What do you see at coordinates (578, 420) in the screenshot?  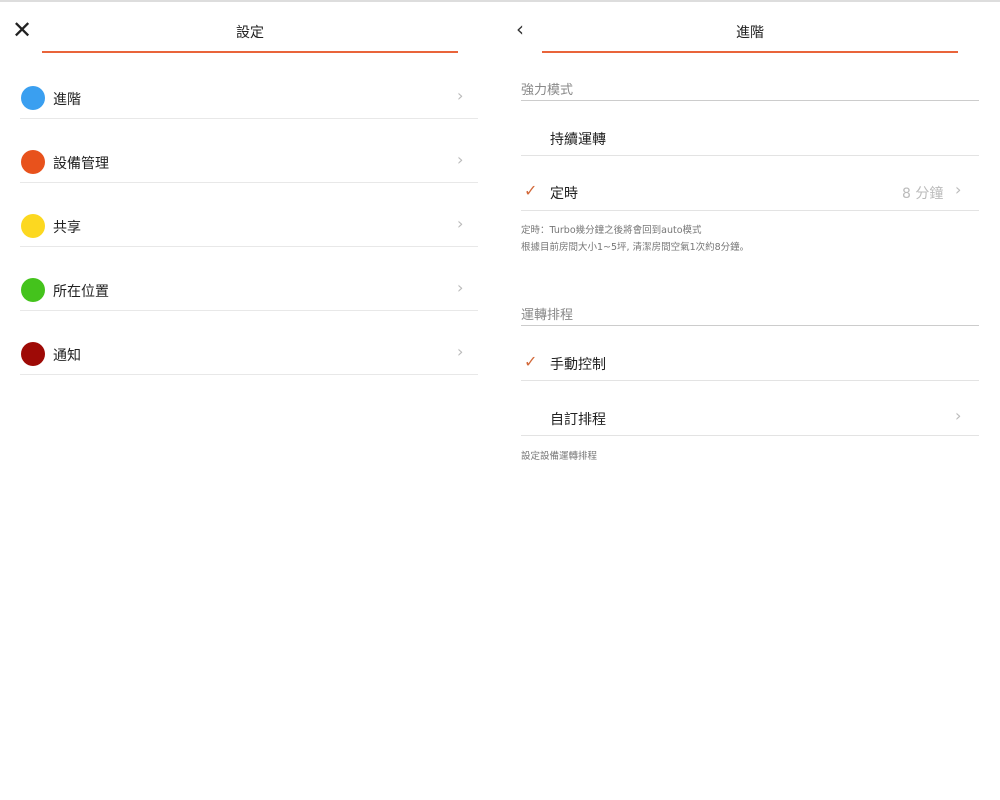 I see `option-label: 自訂排程` at bounding box center [578, 420].